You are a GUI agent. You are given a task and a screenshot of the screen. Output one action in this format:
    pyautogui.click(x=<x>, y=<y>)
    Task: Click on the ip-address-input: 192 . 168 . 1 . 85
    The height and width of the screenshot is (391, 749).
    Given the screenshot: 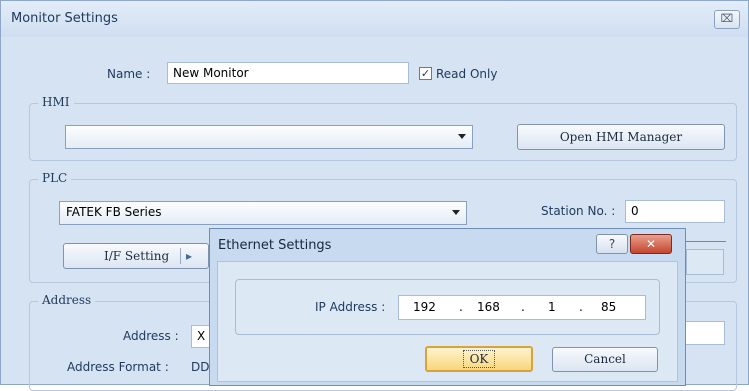 What is the action you would take?
    pyautogui.click(x=522, y=307)
    